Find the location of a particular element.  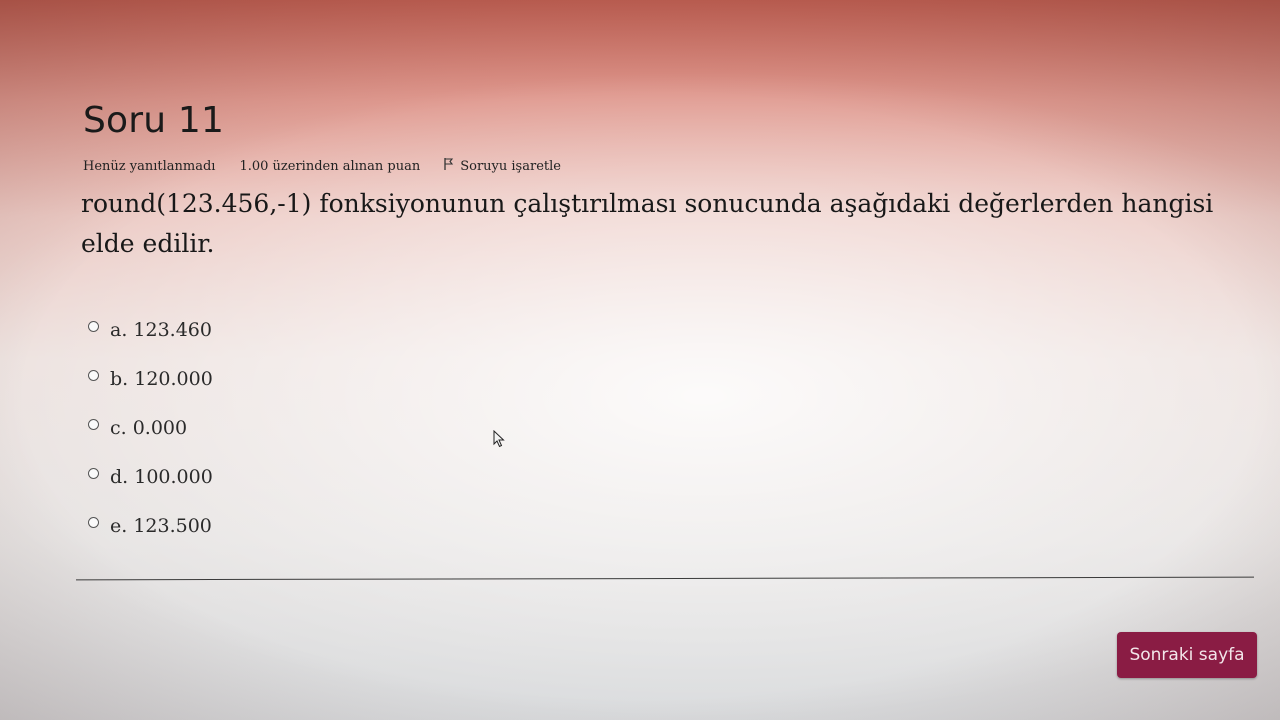

answer-option-c: c. 0.000 is located at coordinates (150, 427).